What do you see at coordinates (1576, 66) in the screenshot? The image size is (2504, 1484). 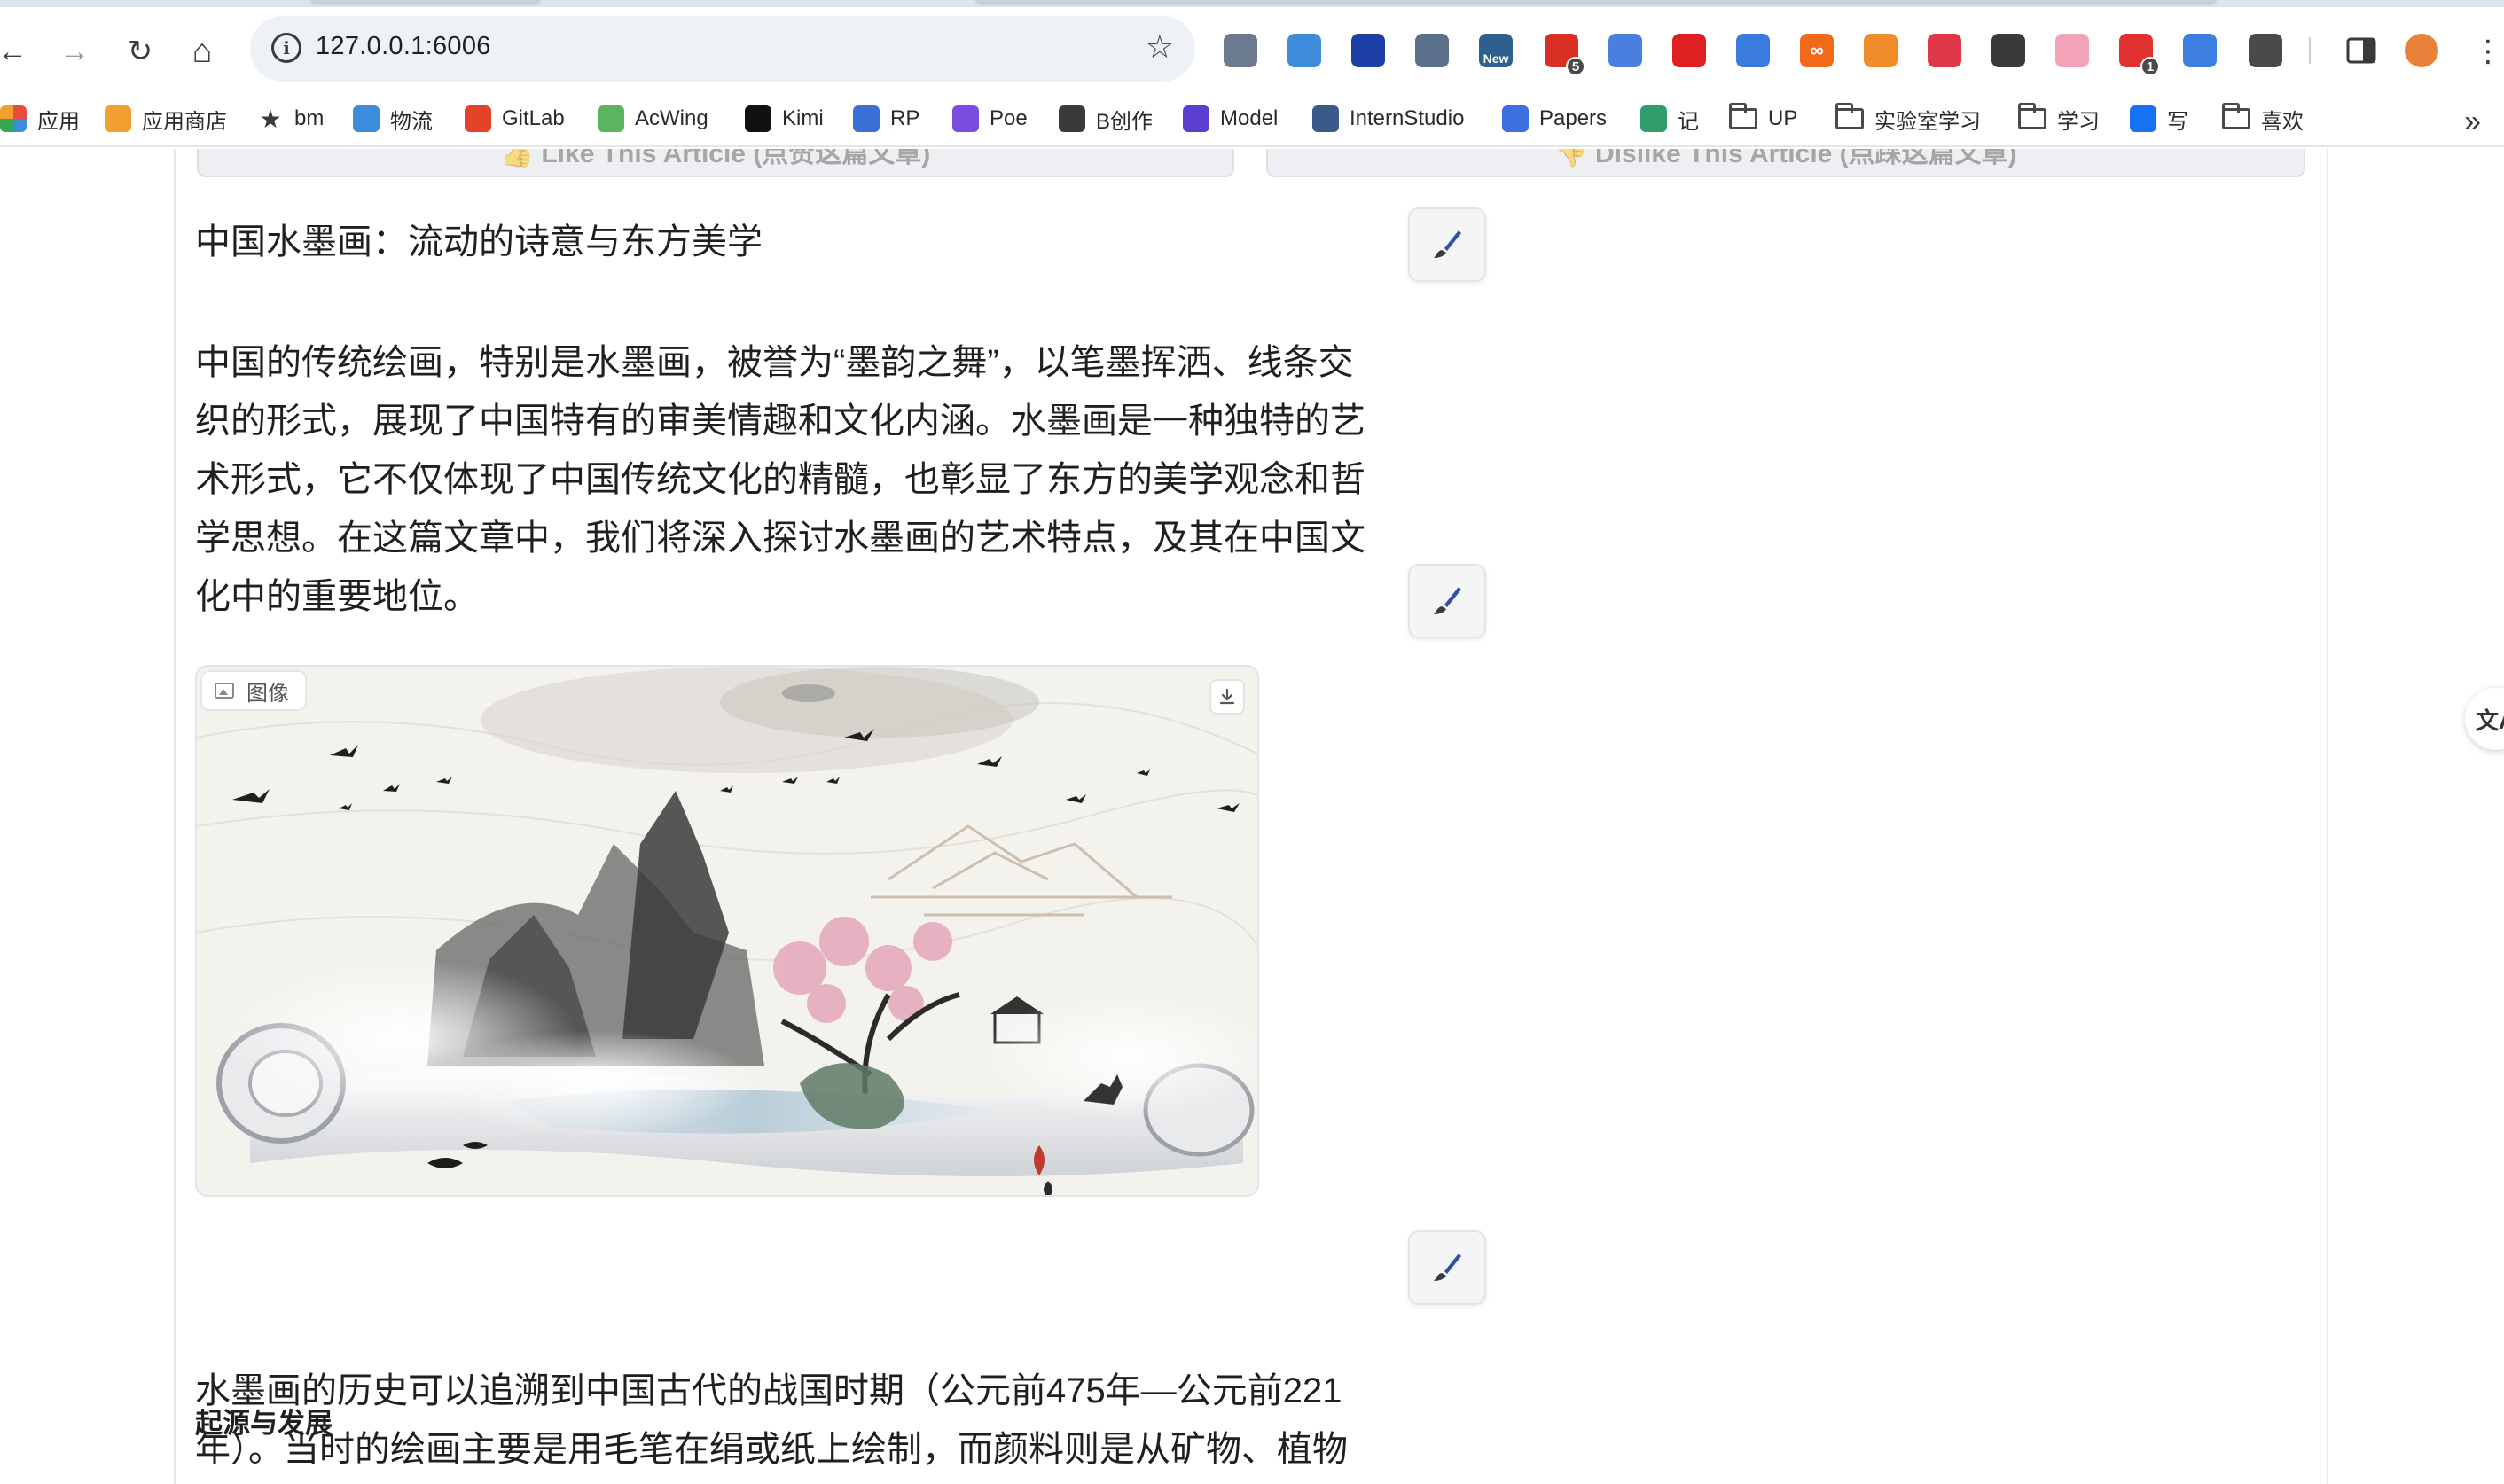 I see `extension-badge: 5` at bounding box center [1576, 66].